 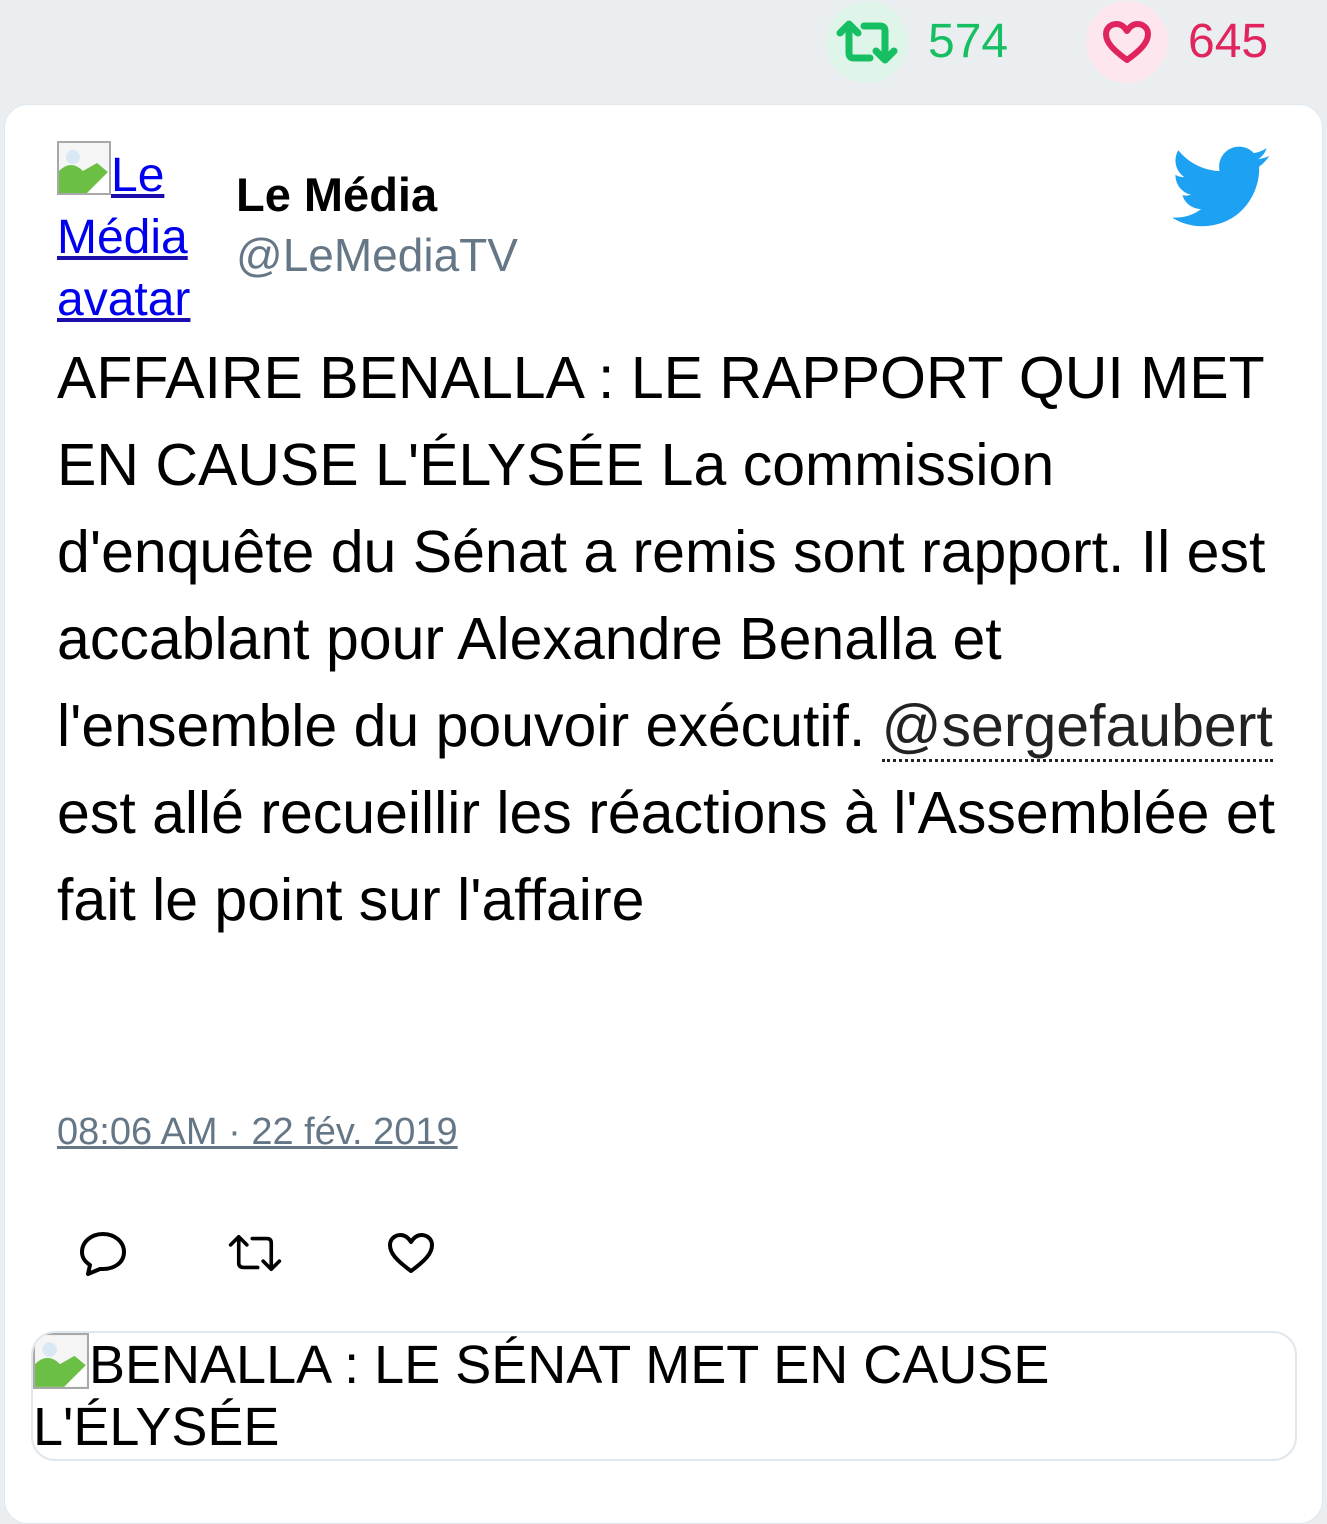 What do you see at coordinates (137, 236) in the screenshot?
I see `avatar: Le Média avatar` at bounding box center [137, 236].